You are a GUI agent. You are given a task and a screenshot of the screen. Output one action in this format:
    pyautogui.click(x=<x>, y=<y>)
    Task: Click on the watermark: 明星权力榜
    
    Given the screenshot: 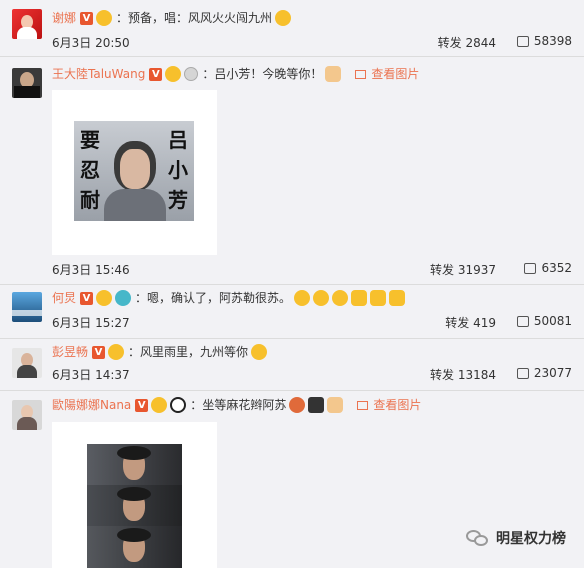 What is the action you would take?
    pyautogui.click(x=516, y=538)
    